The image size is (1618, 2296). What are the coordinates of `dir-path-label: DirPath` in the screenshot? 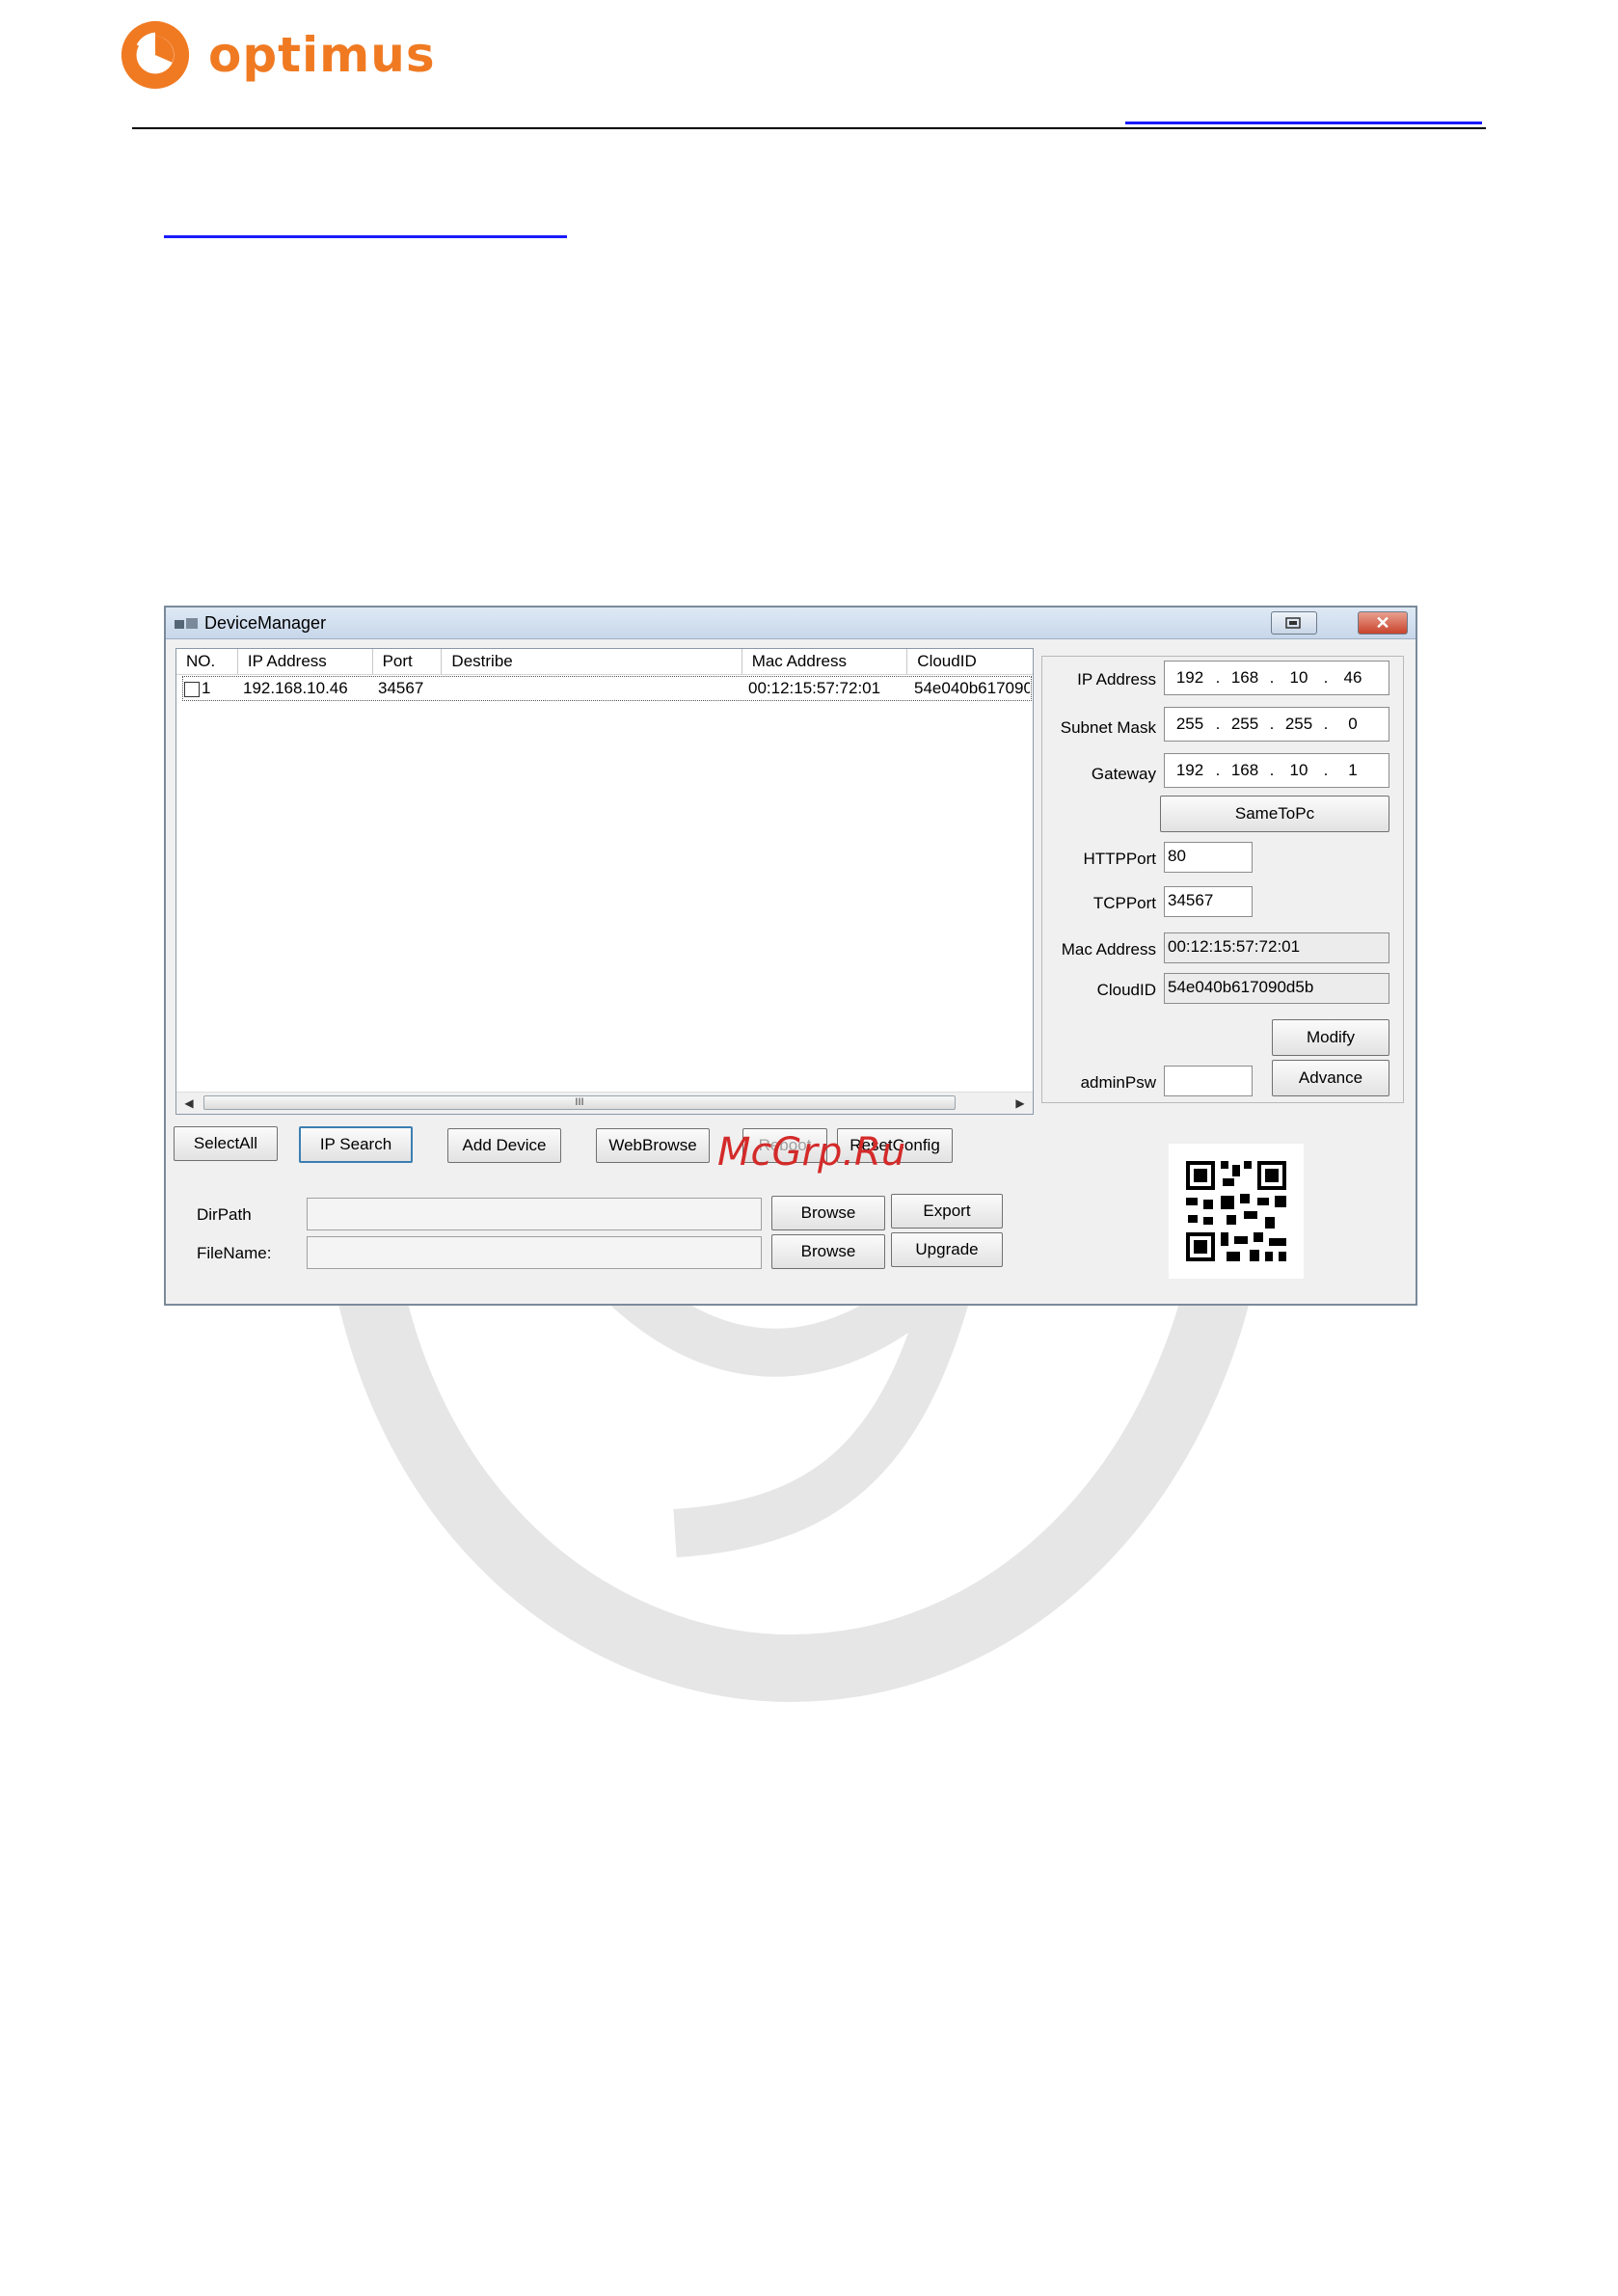 It's located at (225, 1214).